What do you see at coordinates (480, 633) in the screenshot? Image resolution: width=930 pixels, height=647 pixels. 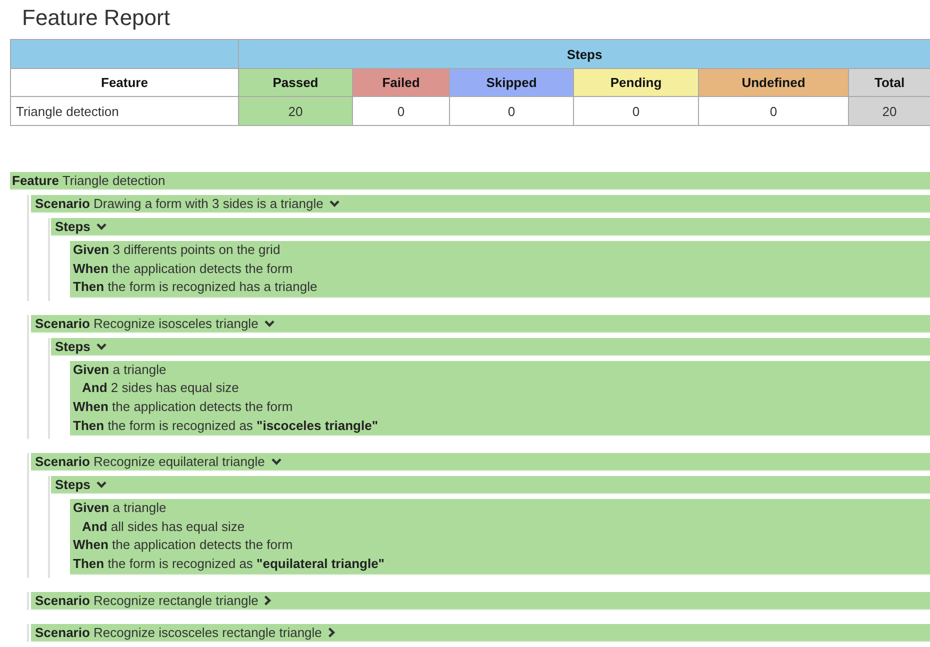 I see `scenario-toggle: Scenario Recognize iscosceles rectangle triangle` at bounding box center [480, 633].